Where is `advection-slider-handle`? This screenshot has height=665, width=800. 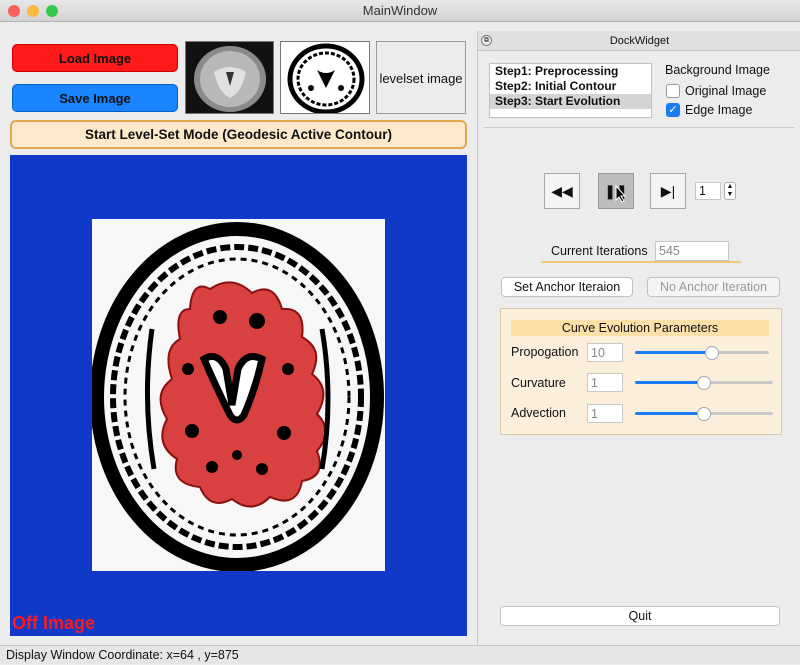 advection-slider-handle is located at coordinates (704, 414).